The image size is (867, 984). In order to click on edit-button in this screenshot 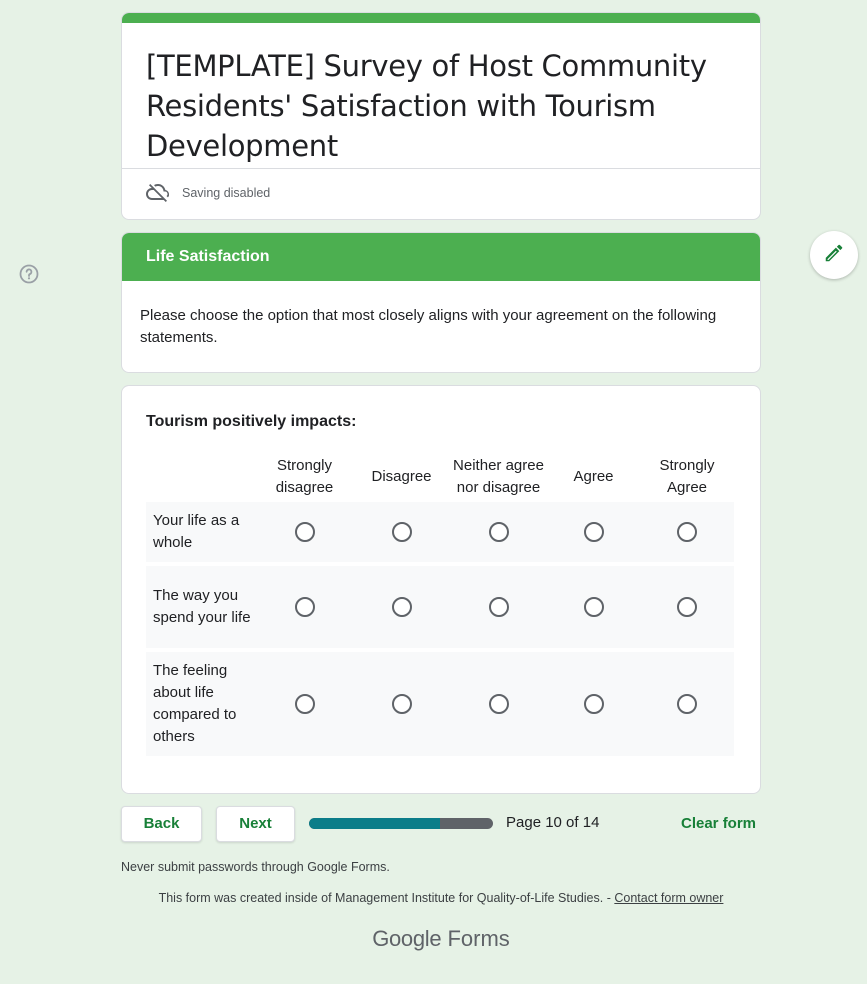, I will do `click(834, 255)`.